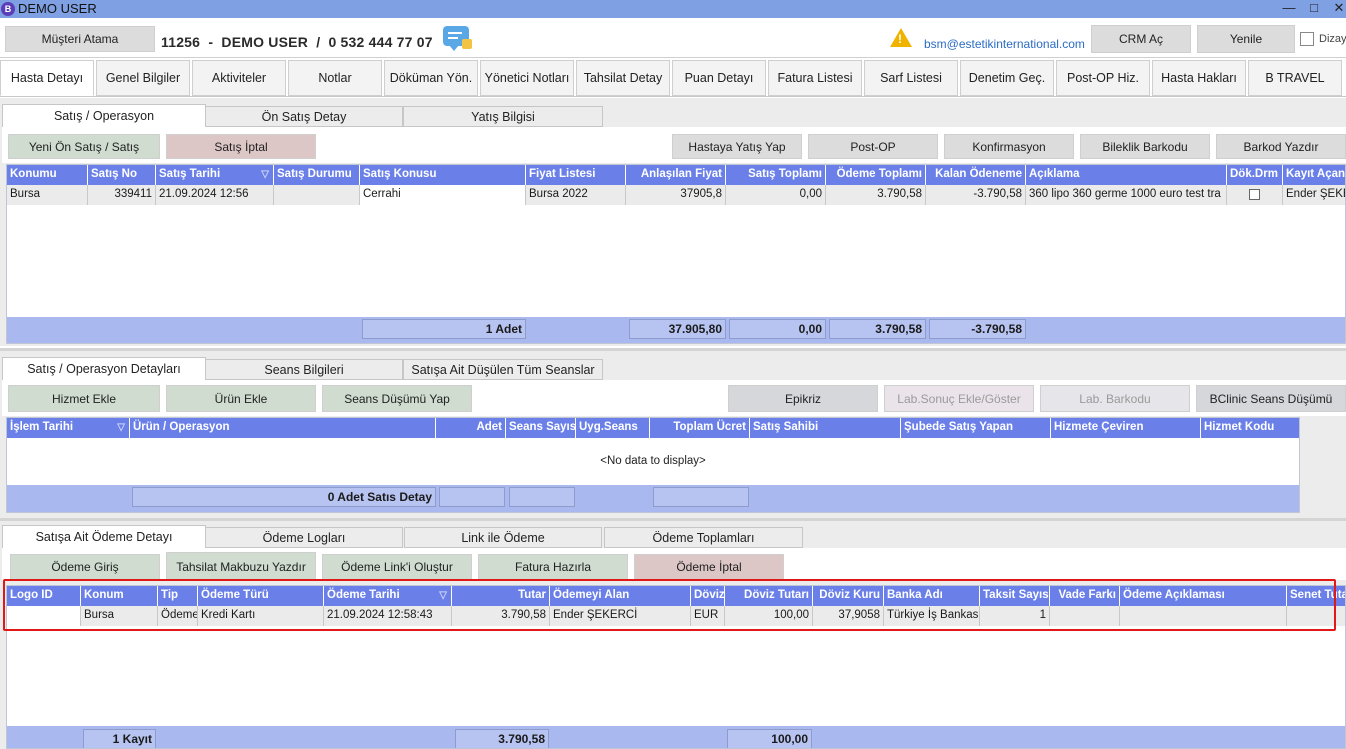 The image size is (1346, 749). Describe the element at coordinates (1336, 9) in the screenshot. I see `close-icon: ✕` at that location.